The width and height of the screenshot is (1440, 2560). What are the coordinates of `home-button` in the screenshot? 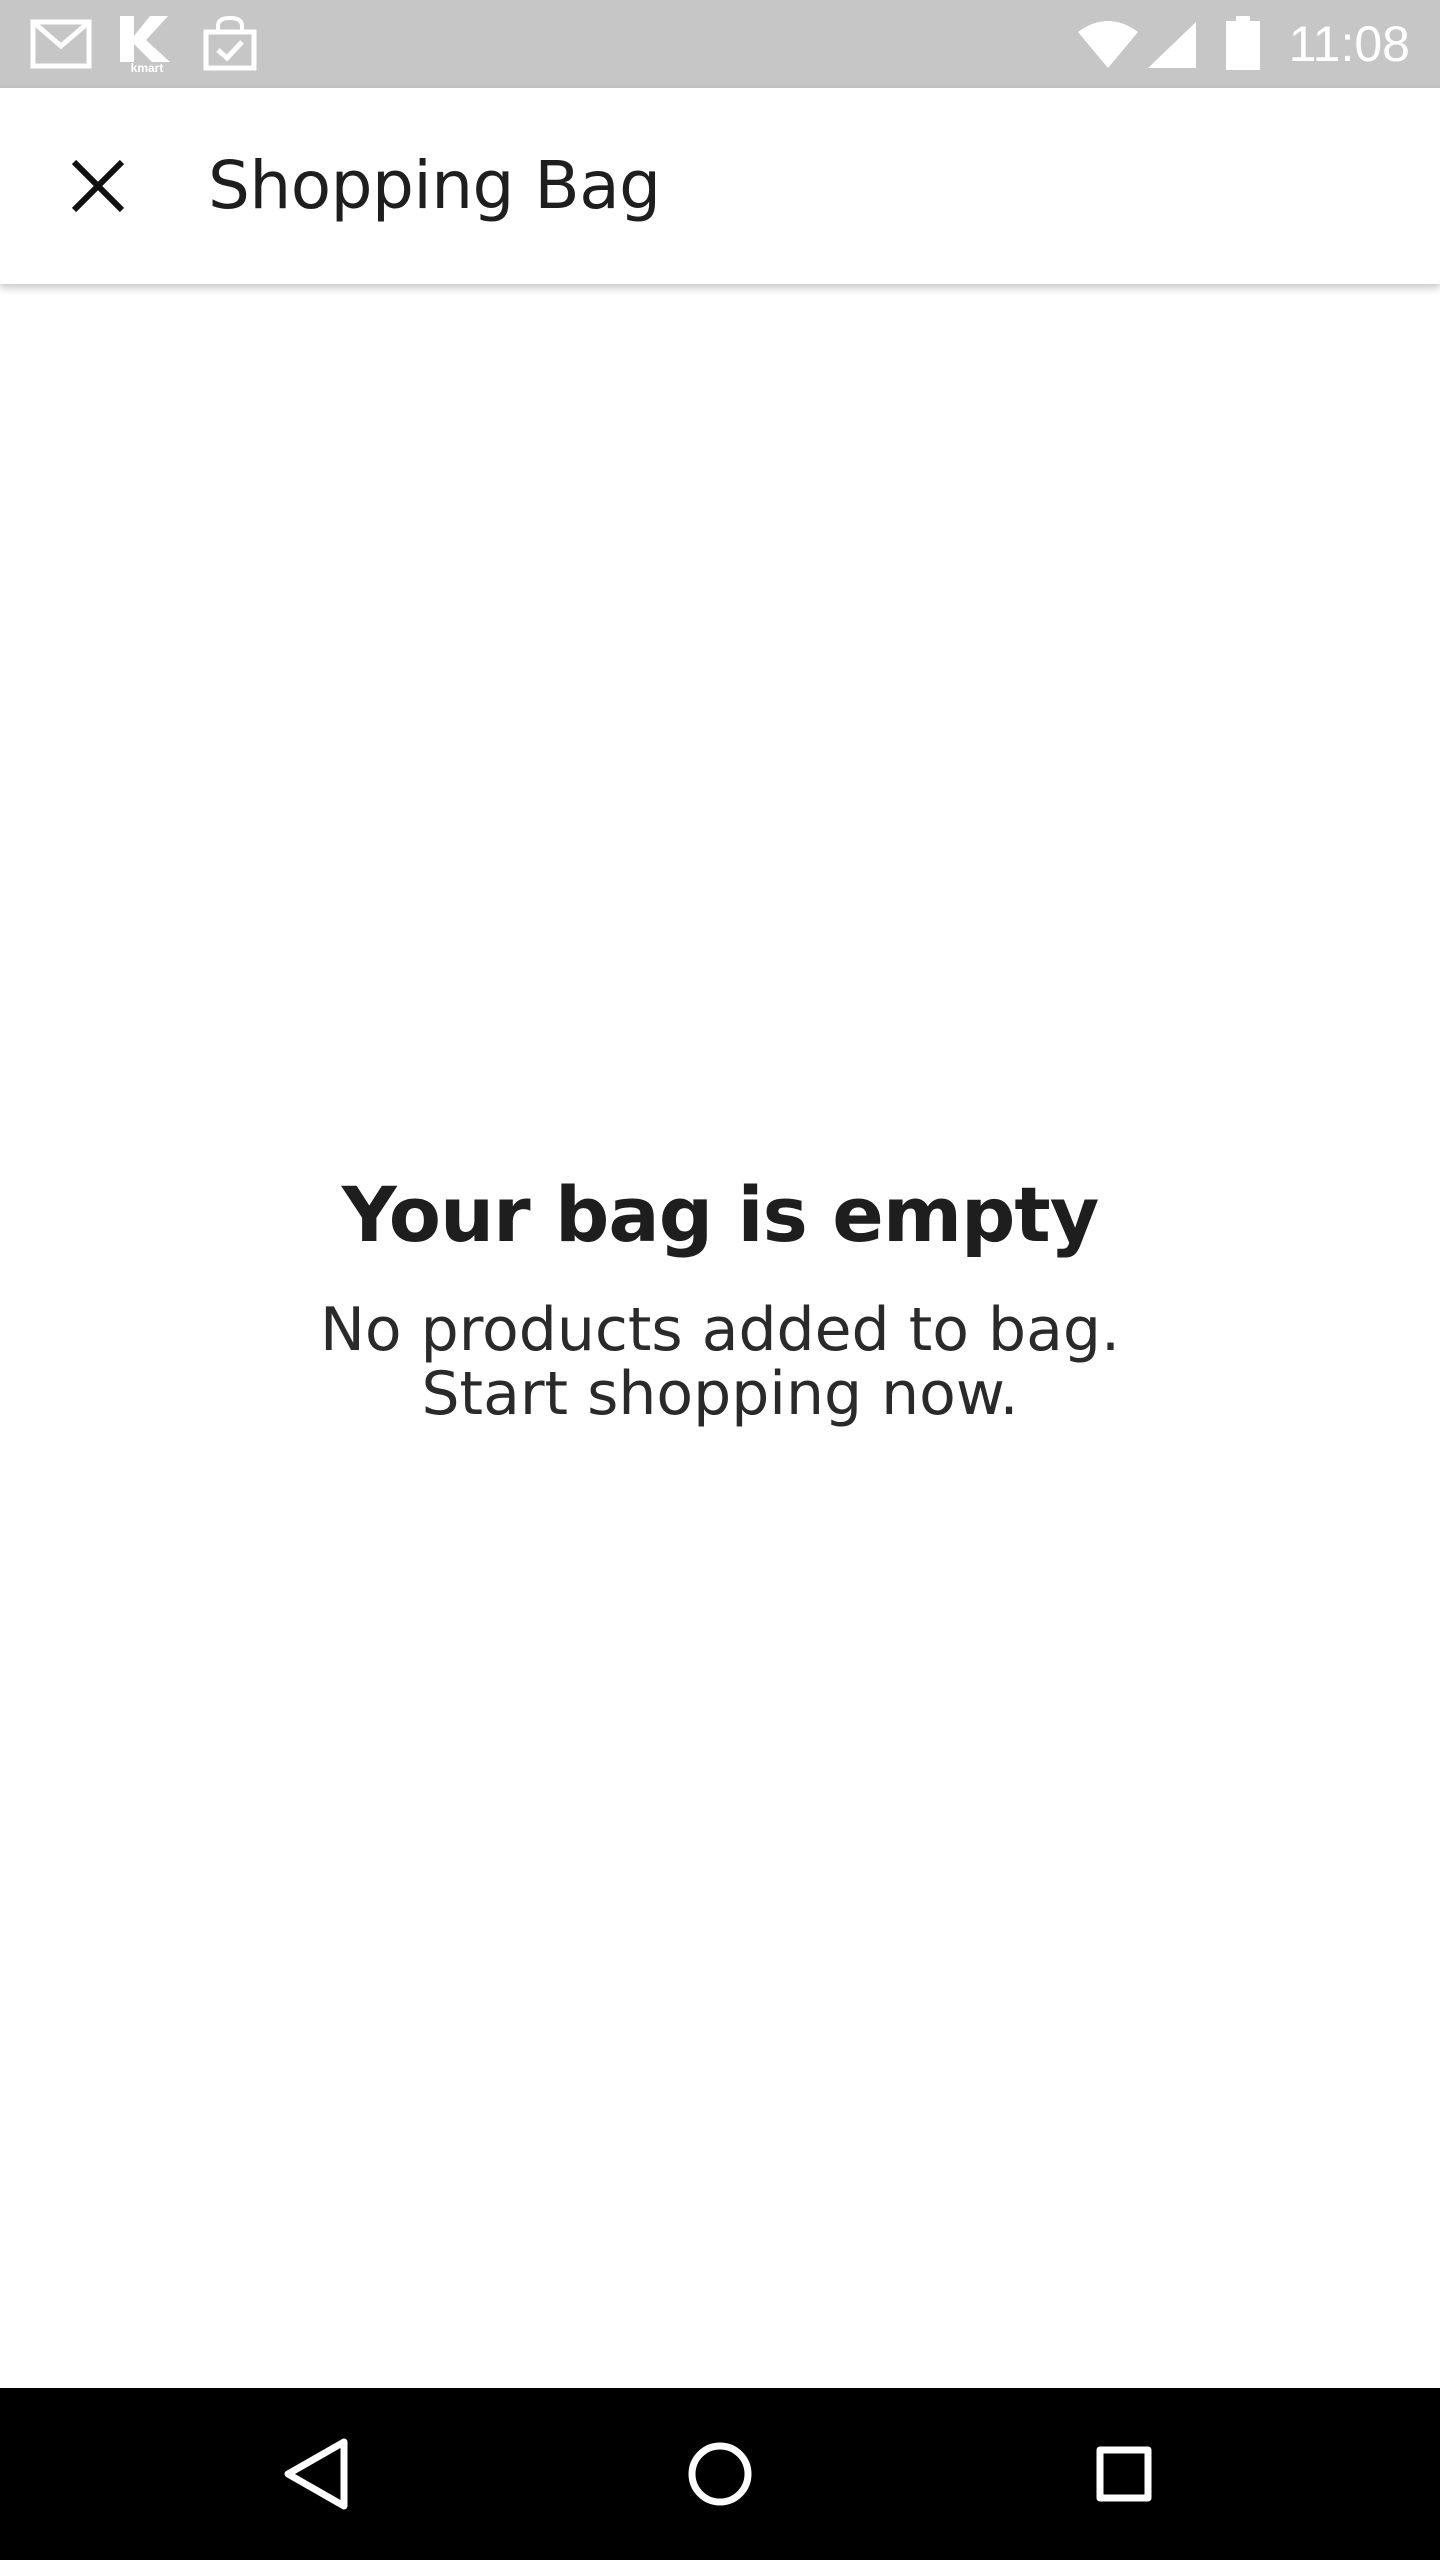 It's located at (720, 2474).